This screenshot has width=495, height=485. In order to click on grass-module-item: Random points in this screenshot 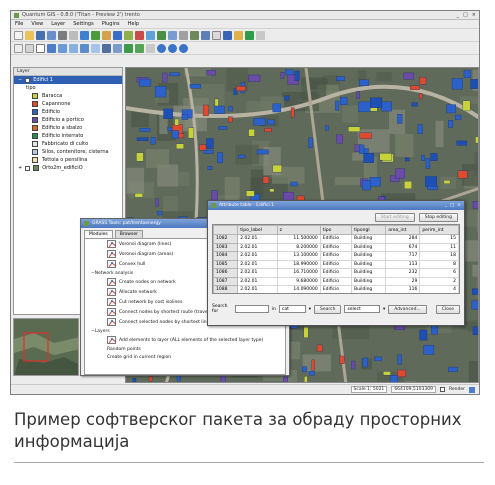, I will do `click(185, 349)`.